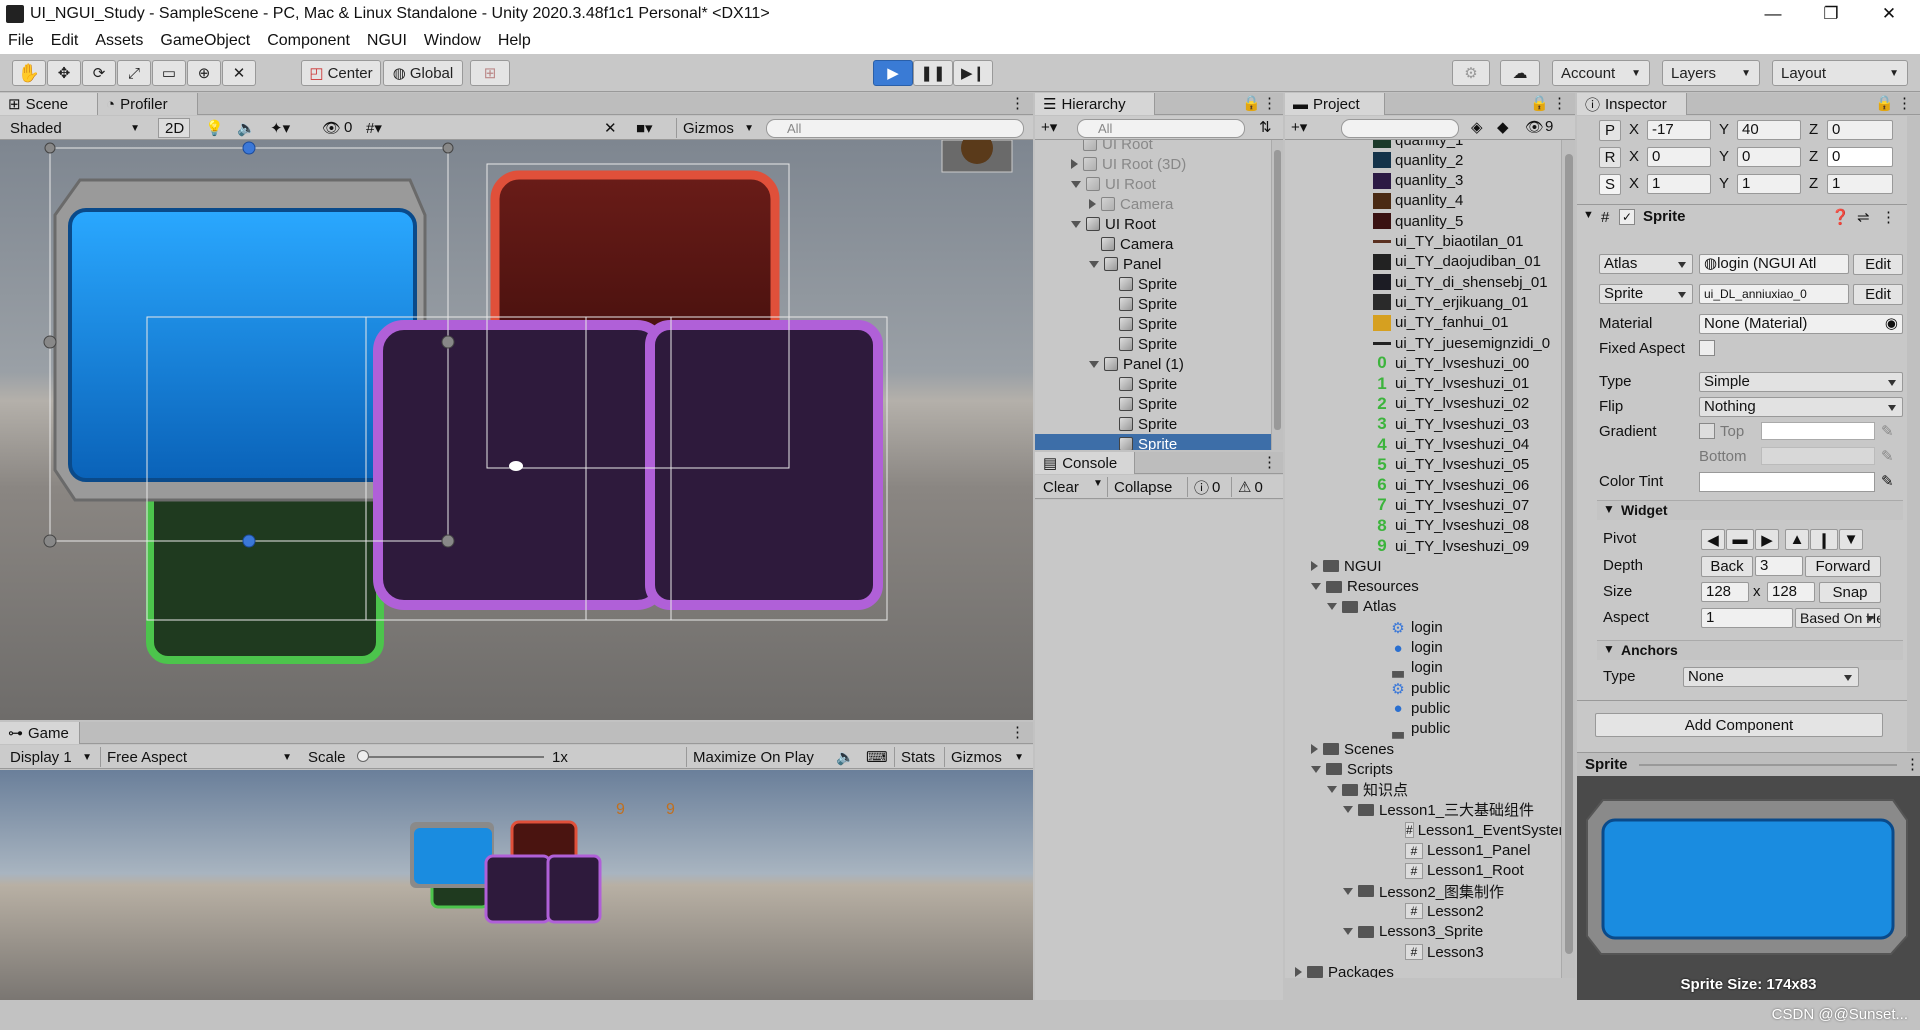 This screenshot has height=1030, width=1920. What do you see at coordinates (453, 41) in the screenshot?
I see `menu-window: Window` at bounding box center [453, 41].